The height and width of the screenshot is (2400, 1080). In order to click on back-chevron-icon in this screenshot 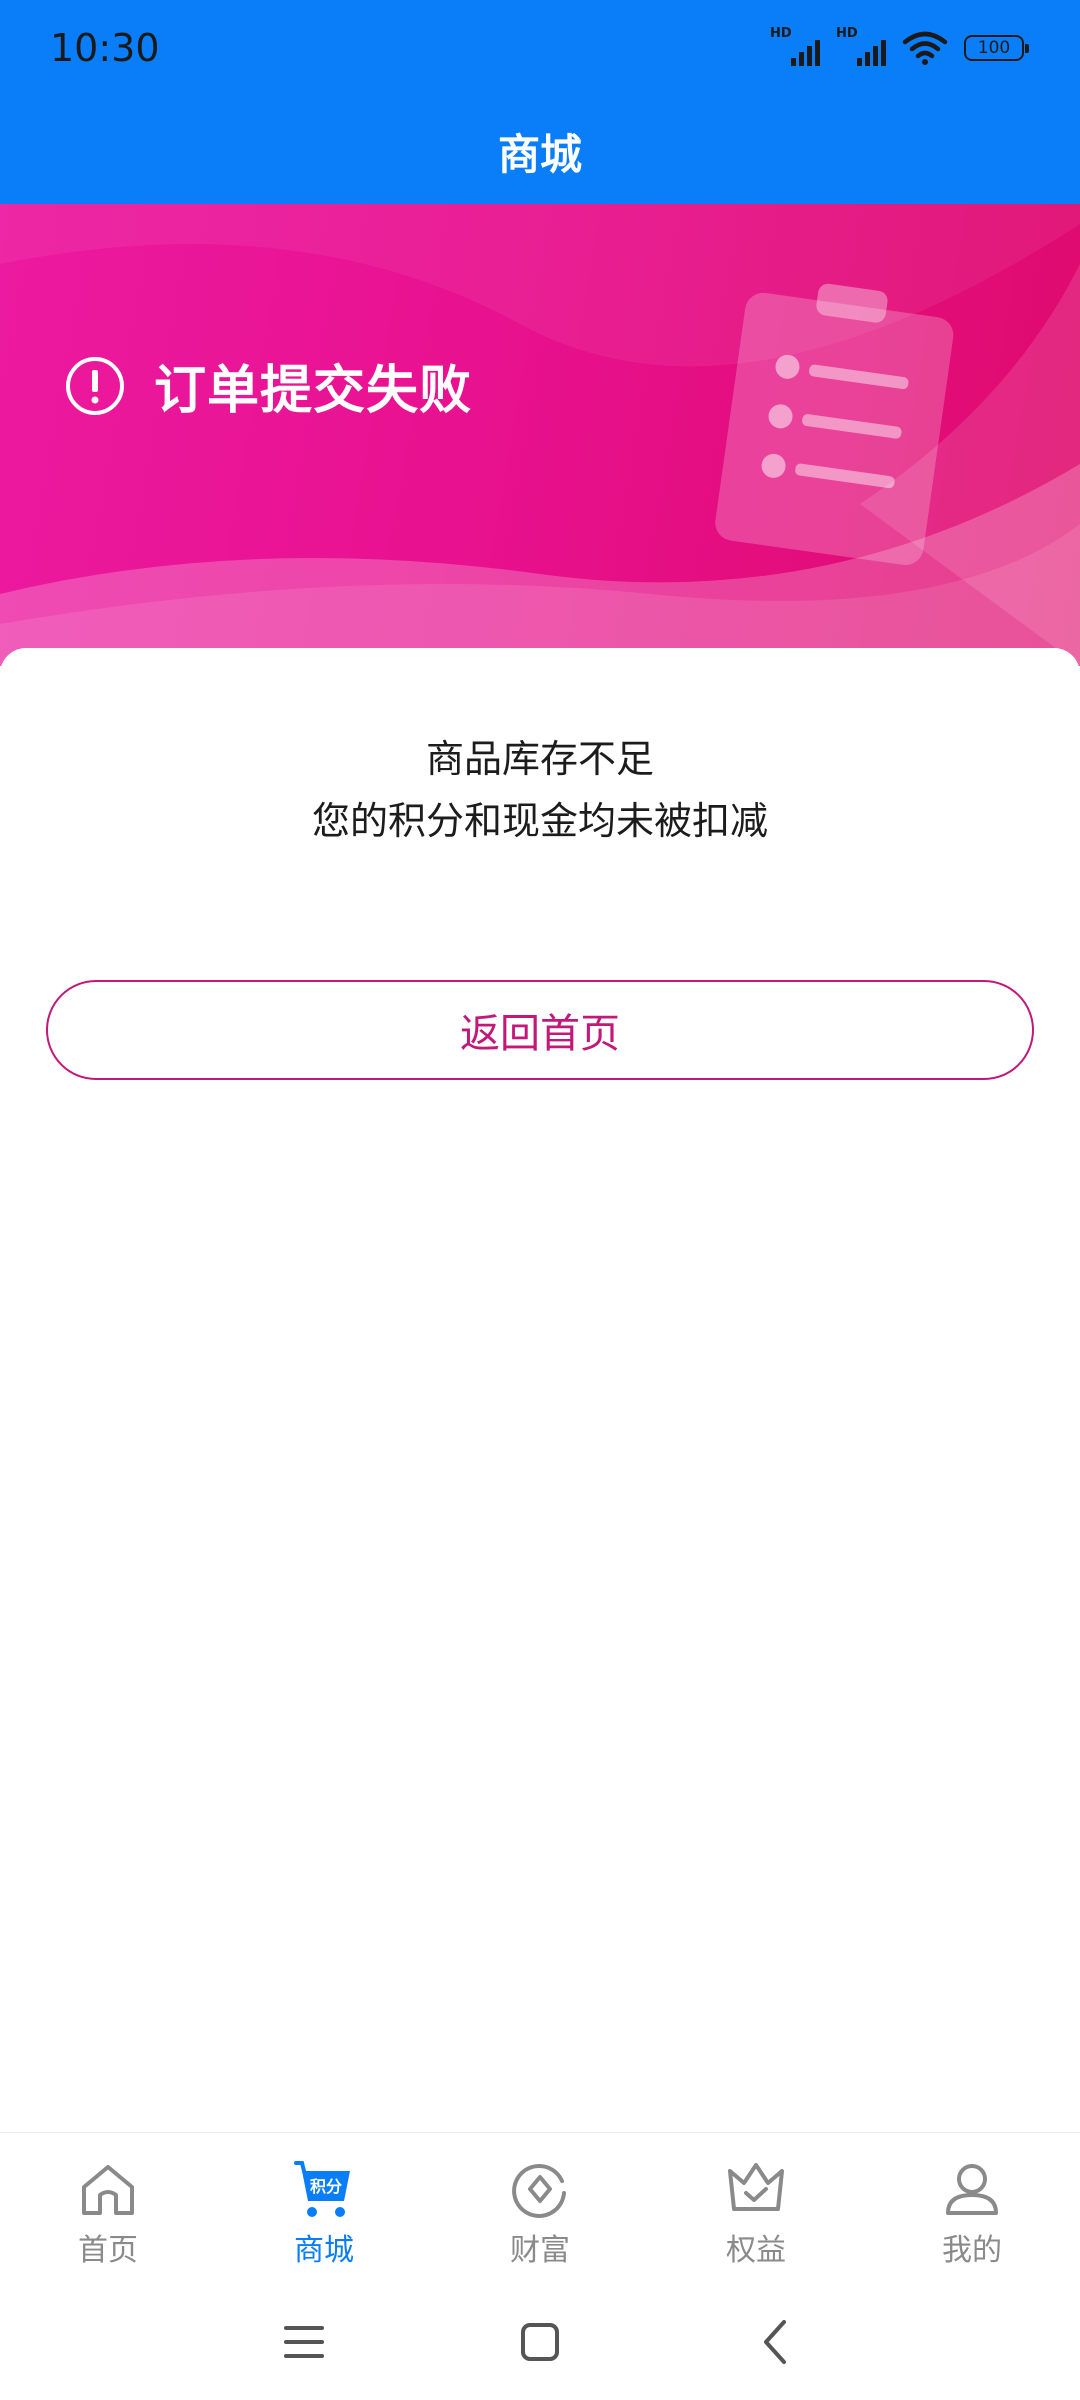, I will do `click(776, 2342)`.